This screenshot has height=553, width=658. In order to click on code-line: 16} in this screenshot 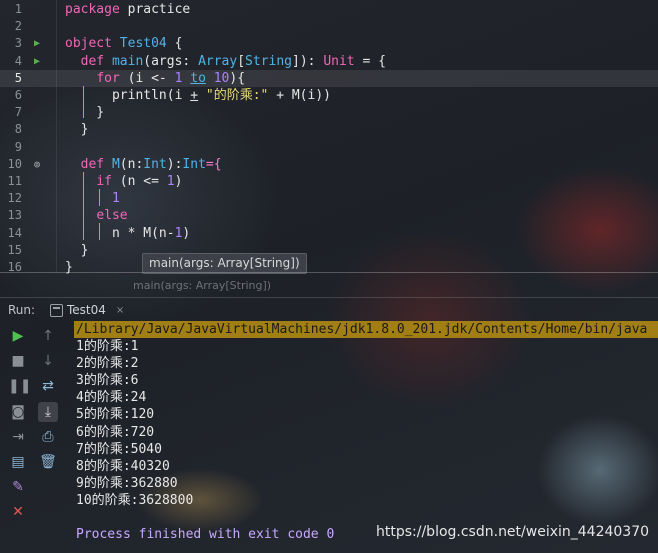, I will do `click(329, 267)`.